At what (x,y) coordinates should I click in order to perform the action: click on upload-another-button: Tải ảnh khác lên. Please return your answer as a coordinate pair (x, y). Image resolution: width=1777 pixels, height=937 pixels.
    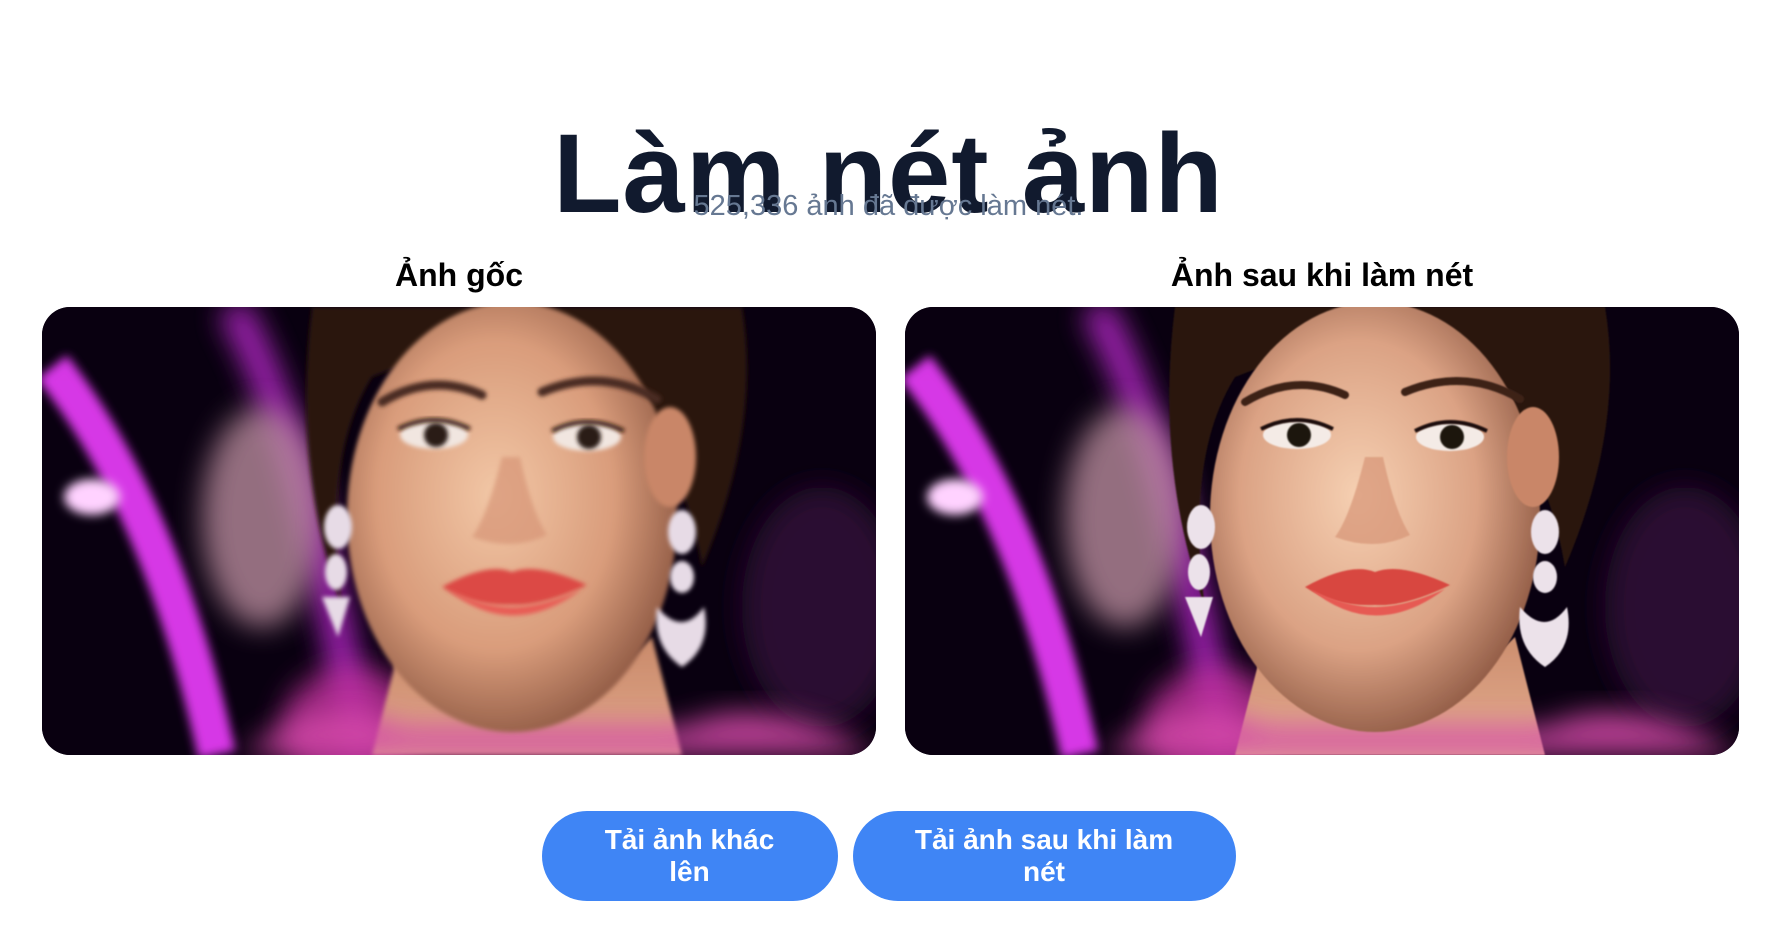
    Looking at the image, I should click on (689, 856).